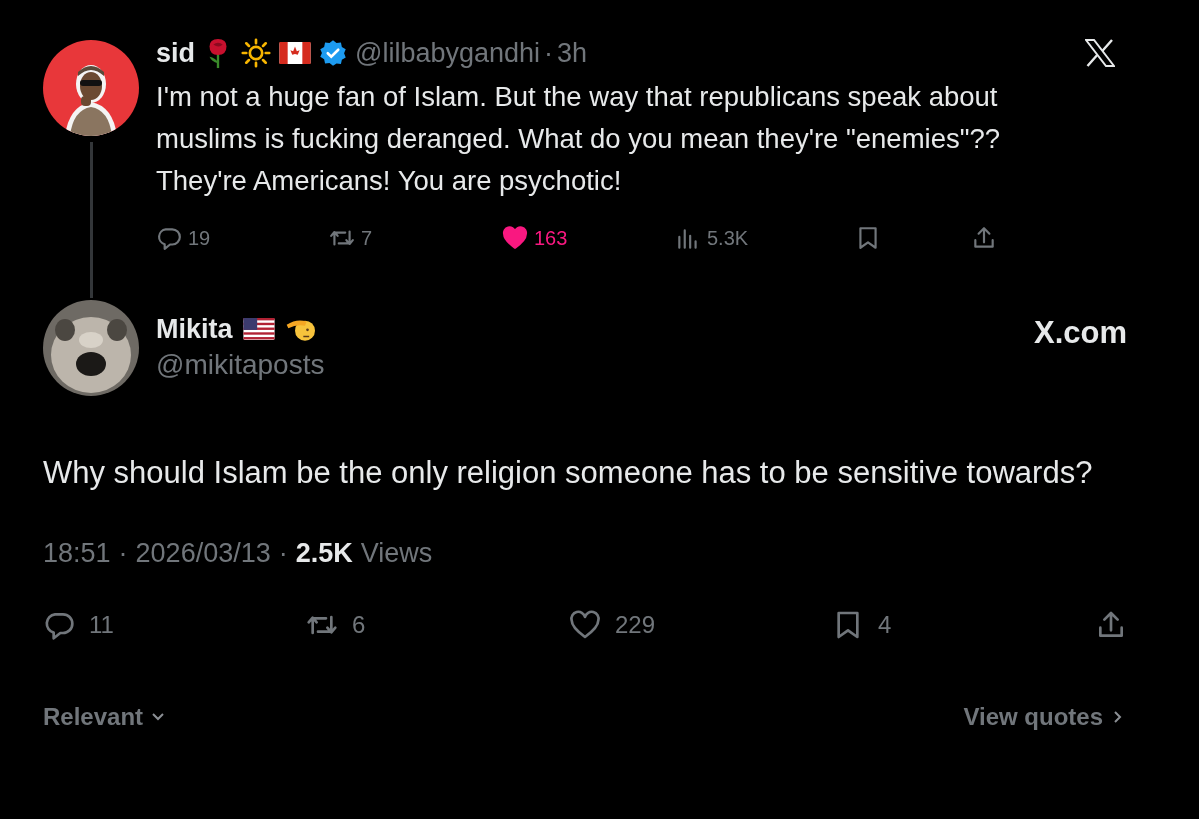 Image resolution: width=1199 pixels, height=819 pixels. Describe the element at coordinates (174, 625) in the screenshot. I see `reply-button: 11` at that location.